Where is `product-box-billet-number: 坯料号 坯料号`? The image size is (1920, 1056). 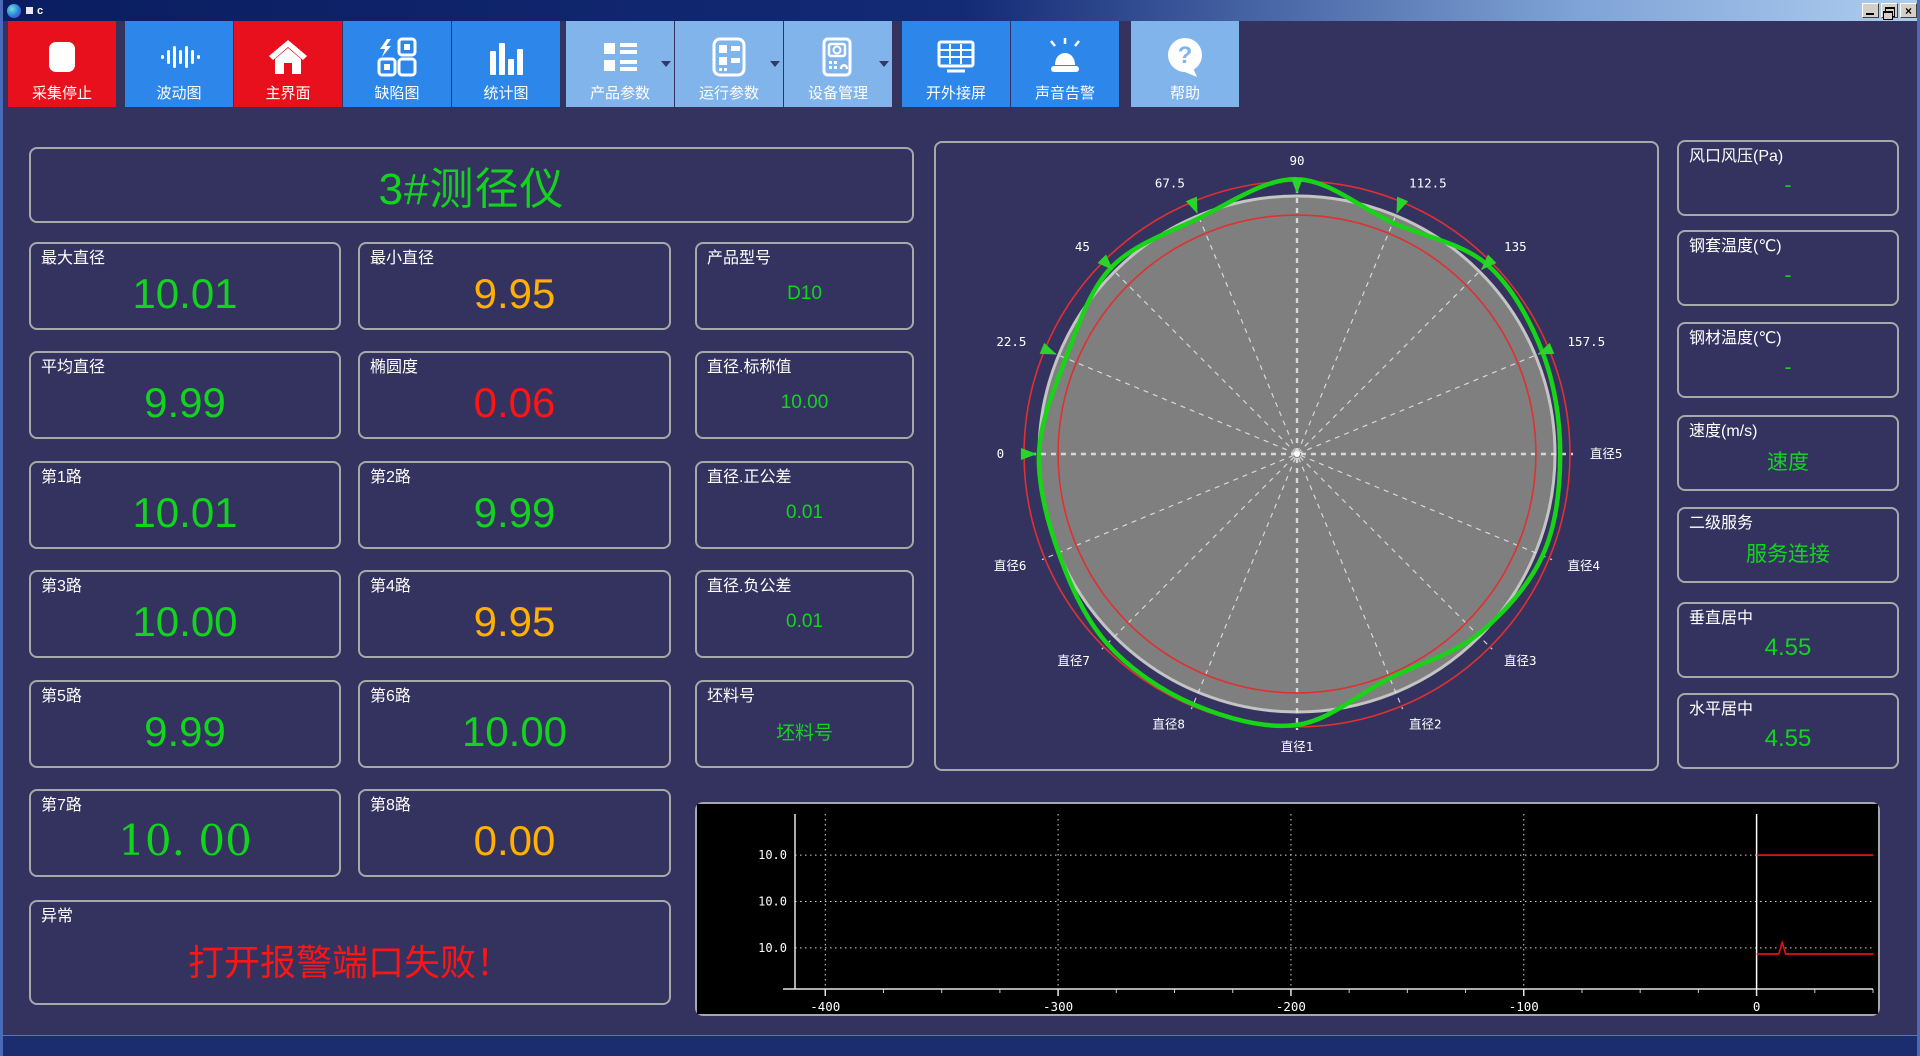
product-box-billet-number: 坯料号 坯料号 is located at coordinates (804, 724).